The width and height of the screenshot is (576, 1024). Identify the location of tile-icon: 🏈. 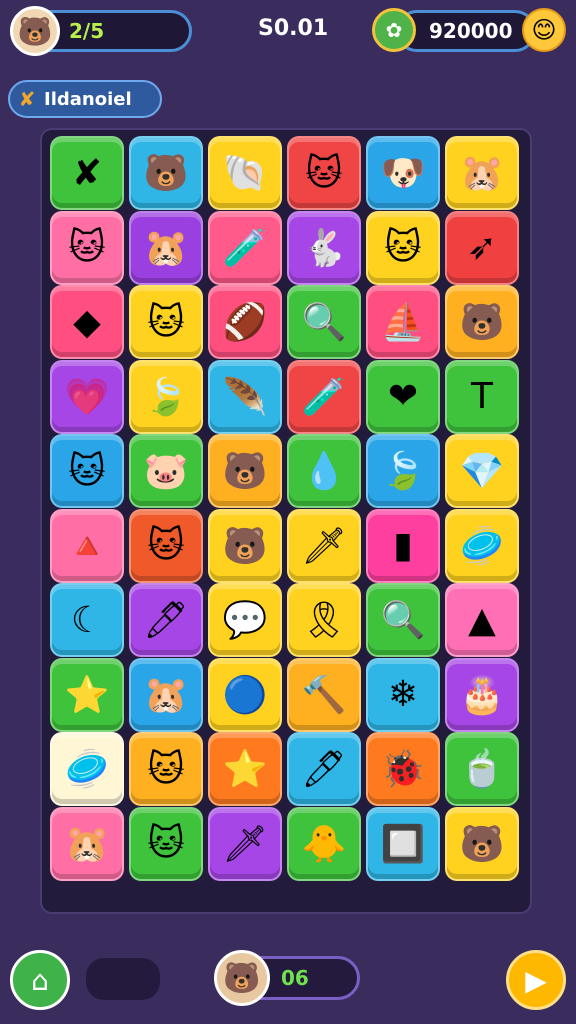
(245, 322).